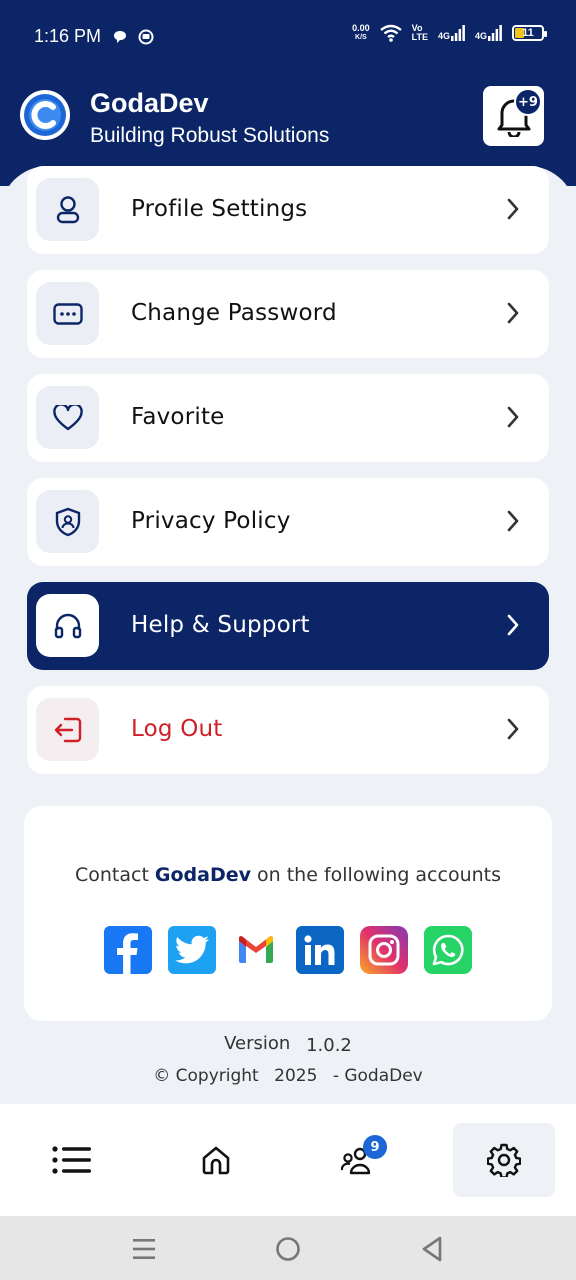 The image size is (576, 1280). What do you see at coordinates (390, 33) in the screenshot?
I see `wifi-icon` at bounding box center [390, 33].